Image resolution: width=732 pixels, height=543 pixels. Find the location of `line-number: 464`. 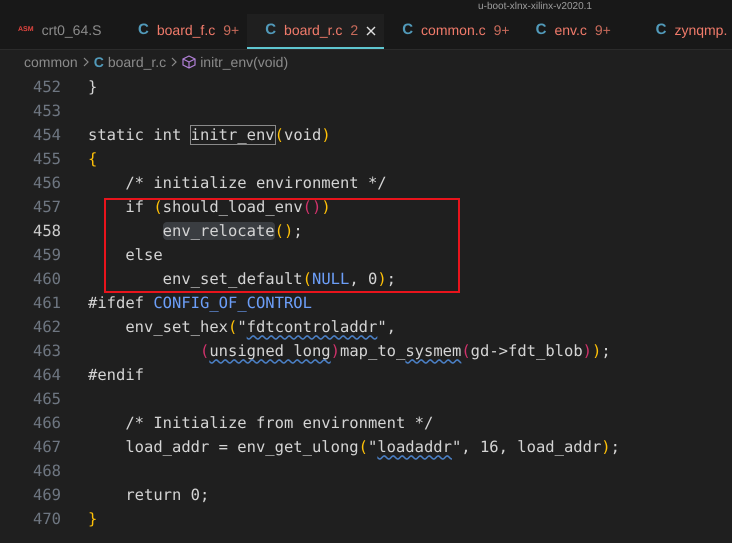

line-number: 464 is located at coordinates (46, 375).